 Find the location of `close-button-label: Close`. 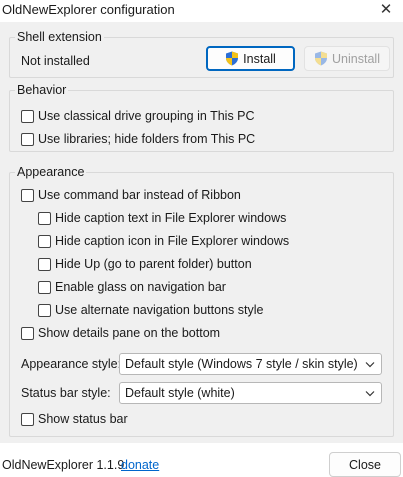

close-button-label: Close is located at coordinates (365, 464).